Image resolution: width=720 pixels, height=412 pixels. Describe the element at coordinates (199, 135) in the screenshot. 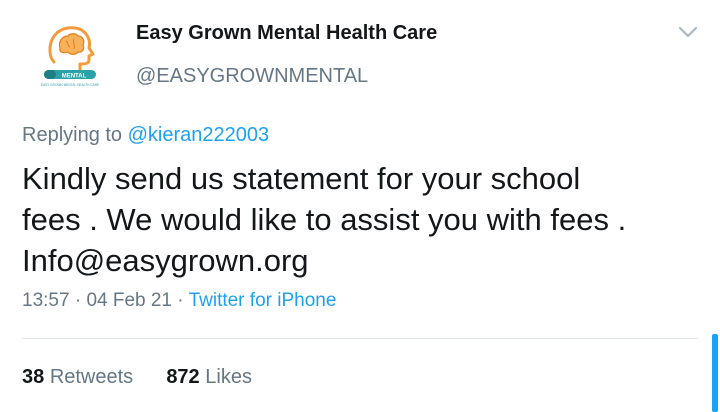

I see `reply-mention-link: @kieran222003` at that location.